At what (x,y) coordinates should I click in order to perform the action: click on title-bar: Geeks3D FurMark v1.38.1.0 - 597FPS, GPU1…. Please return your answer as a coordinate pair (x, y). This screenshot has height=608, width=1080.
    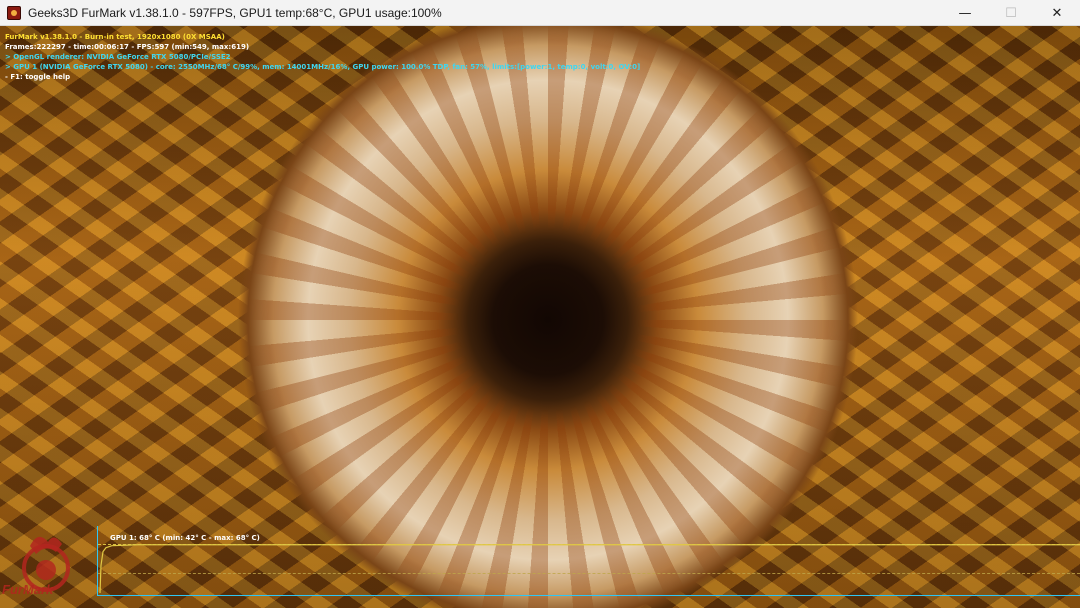
    Looking at the image, I should click on (540, 13).